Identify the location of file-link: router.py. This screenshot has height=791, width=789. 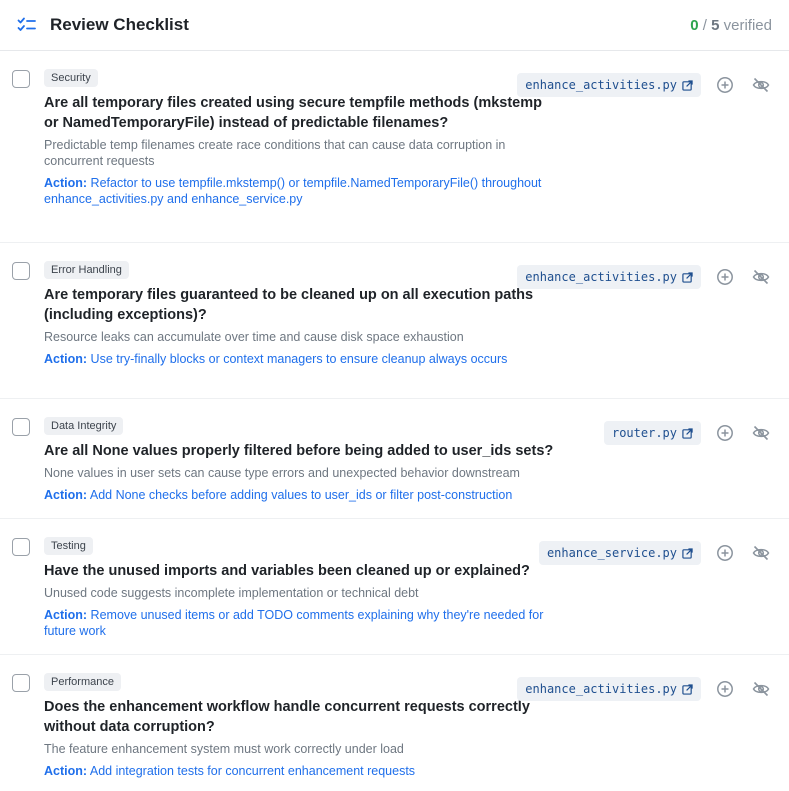
(652, 433).